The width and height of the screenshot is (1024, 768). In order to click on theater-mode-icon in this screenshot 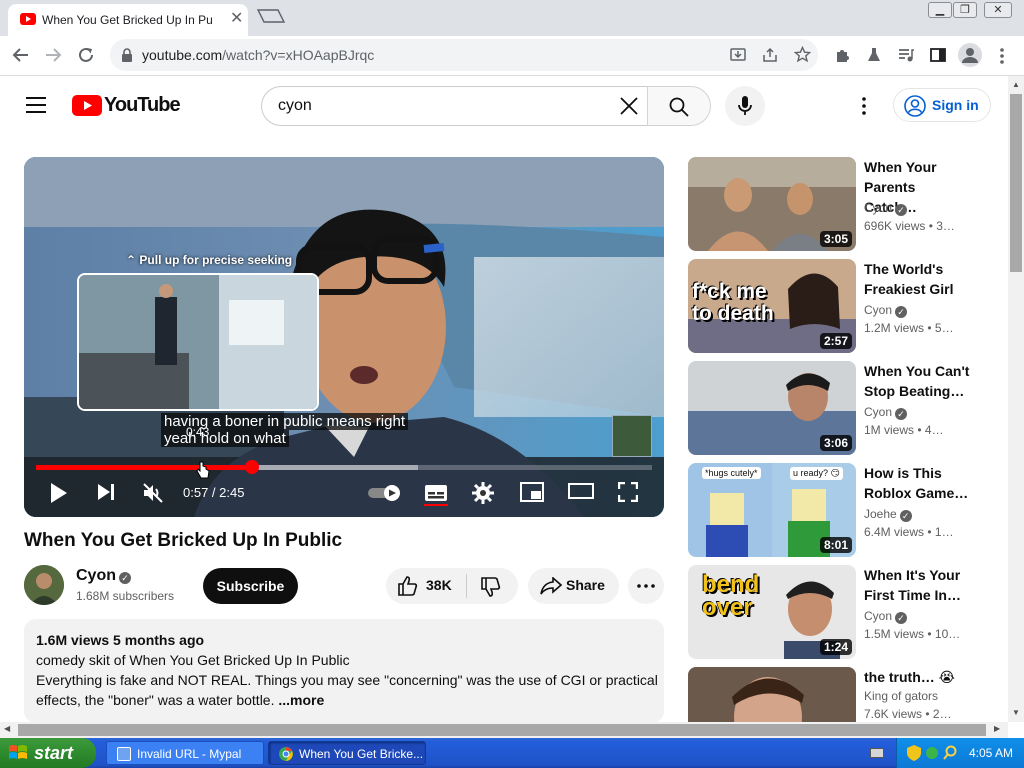, I will do `click(581, 491)`.